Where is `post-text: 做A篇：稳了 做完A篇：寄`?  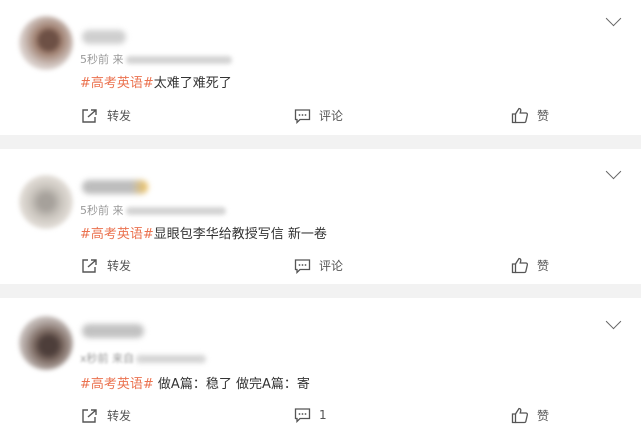
post-text: 做A篇：稳了 做完A篇：寄 is located at coordinates (231, 384).